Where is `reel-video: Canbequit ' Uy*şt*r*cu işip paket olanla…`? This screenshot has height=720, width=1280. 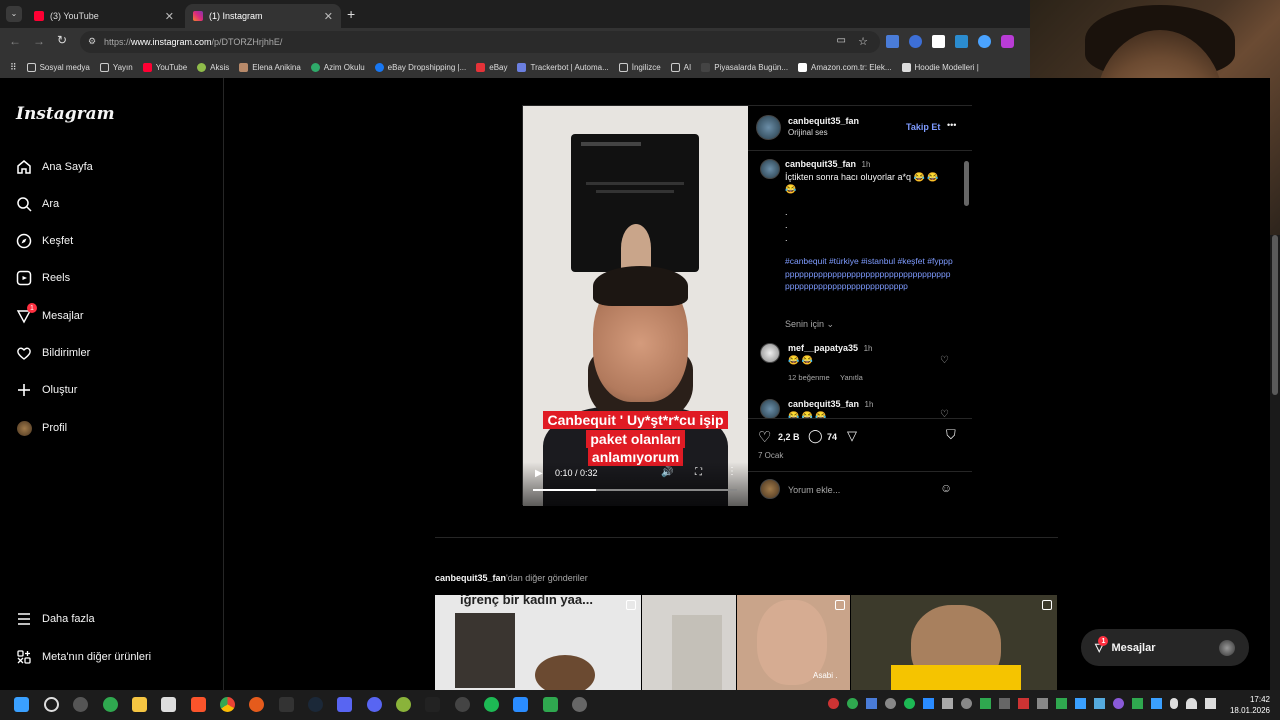 reel-video: Canbequit ' Uy*şt*r*cu işip paket olanla… is located at coordinates (635, 306).